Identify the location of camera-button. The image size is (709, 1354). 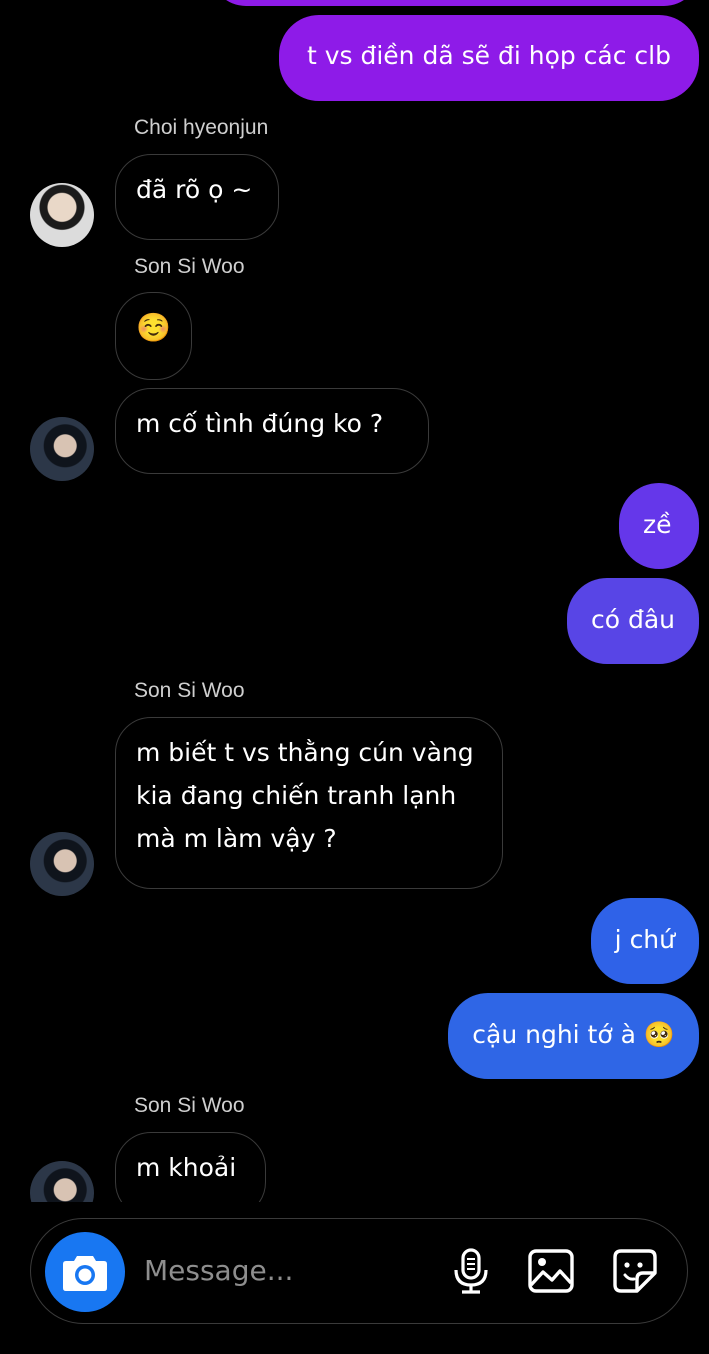
(85, 1272).